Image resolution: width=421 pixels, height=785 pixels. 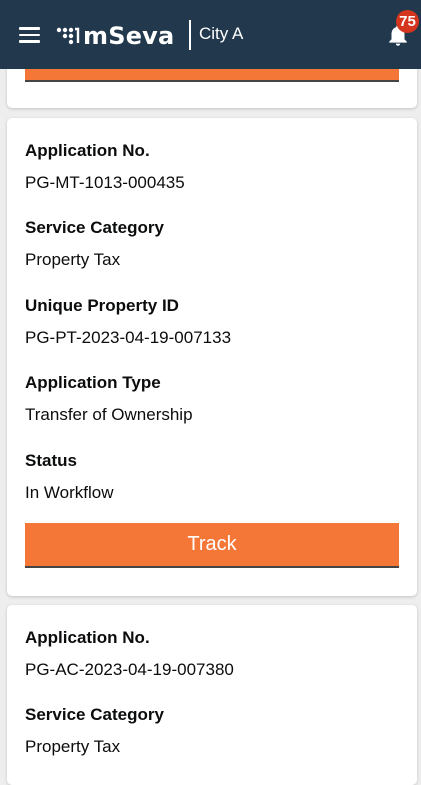 What do you see at coordinates (109, 414) in the screenshot?
I see `application-type-value: Transfer of Ownership` at bounding box center [109, 414].